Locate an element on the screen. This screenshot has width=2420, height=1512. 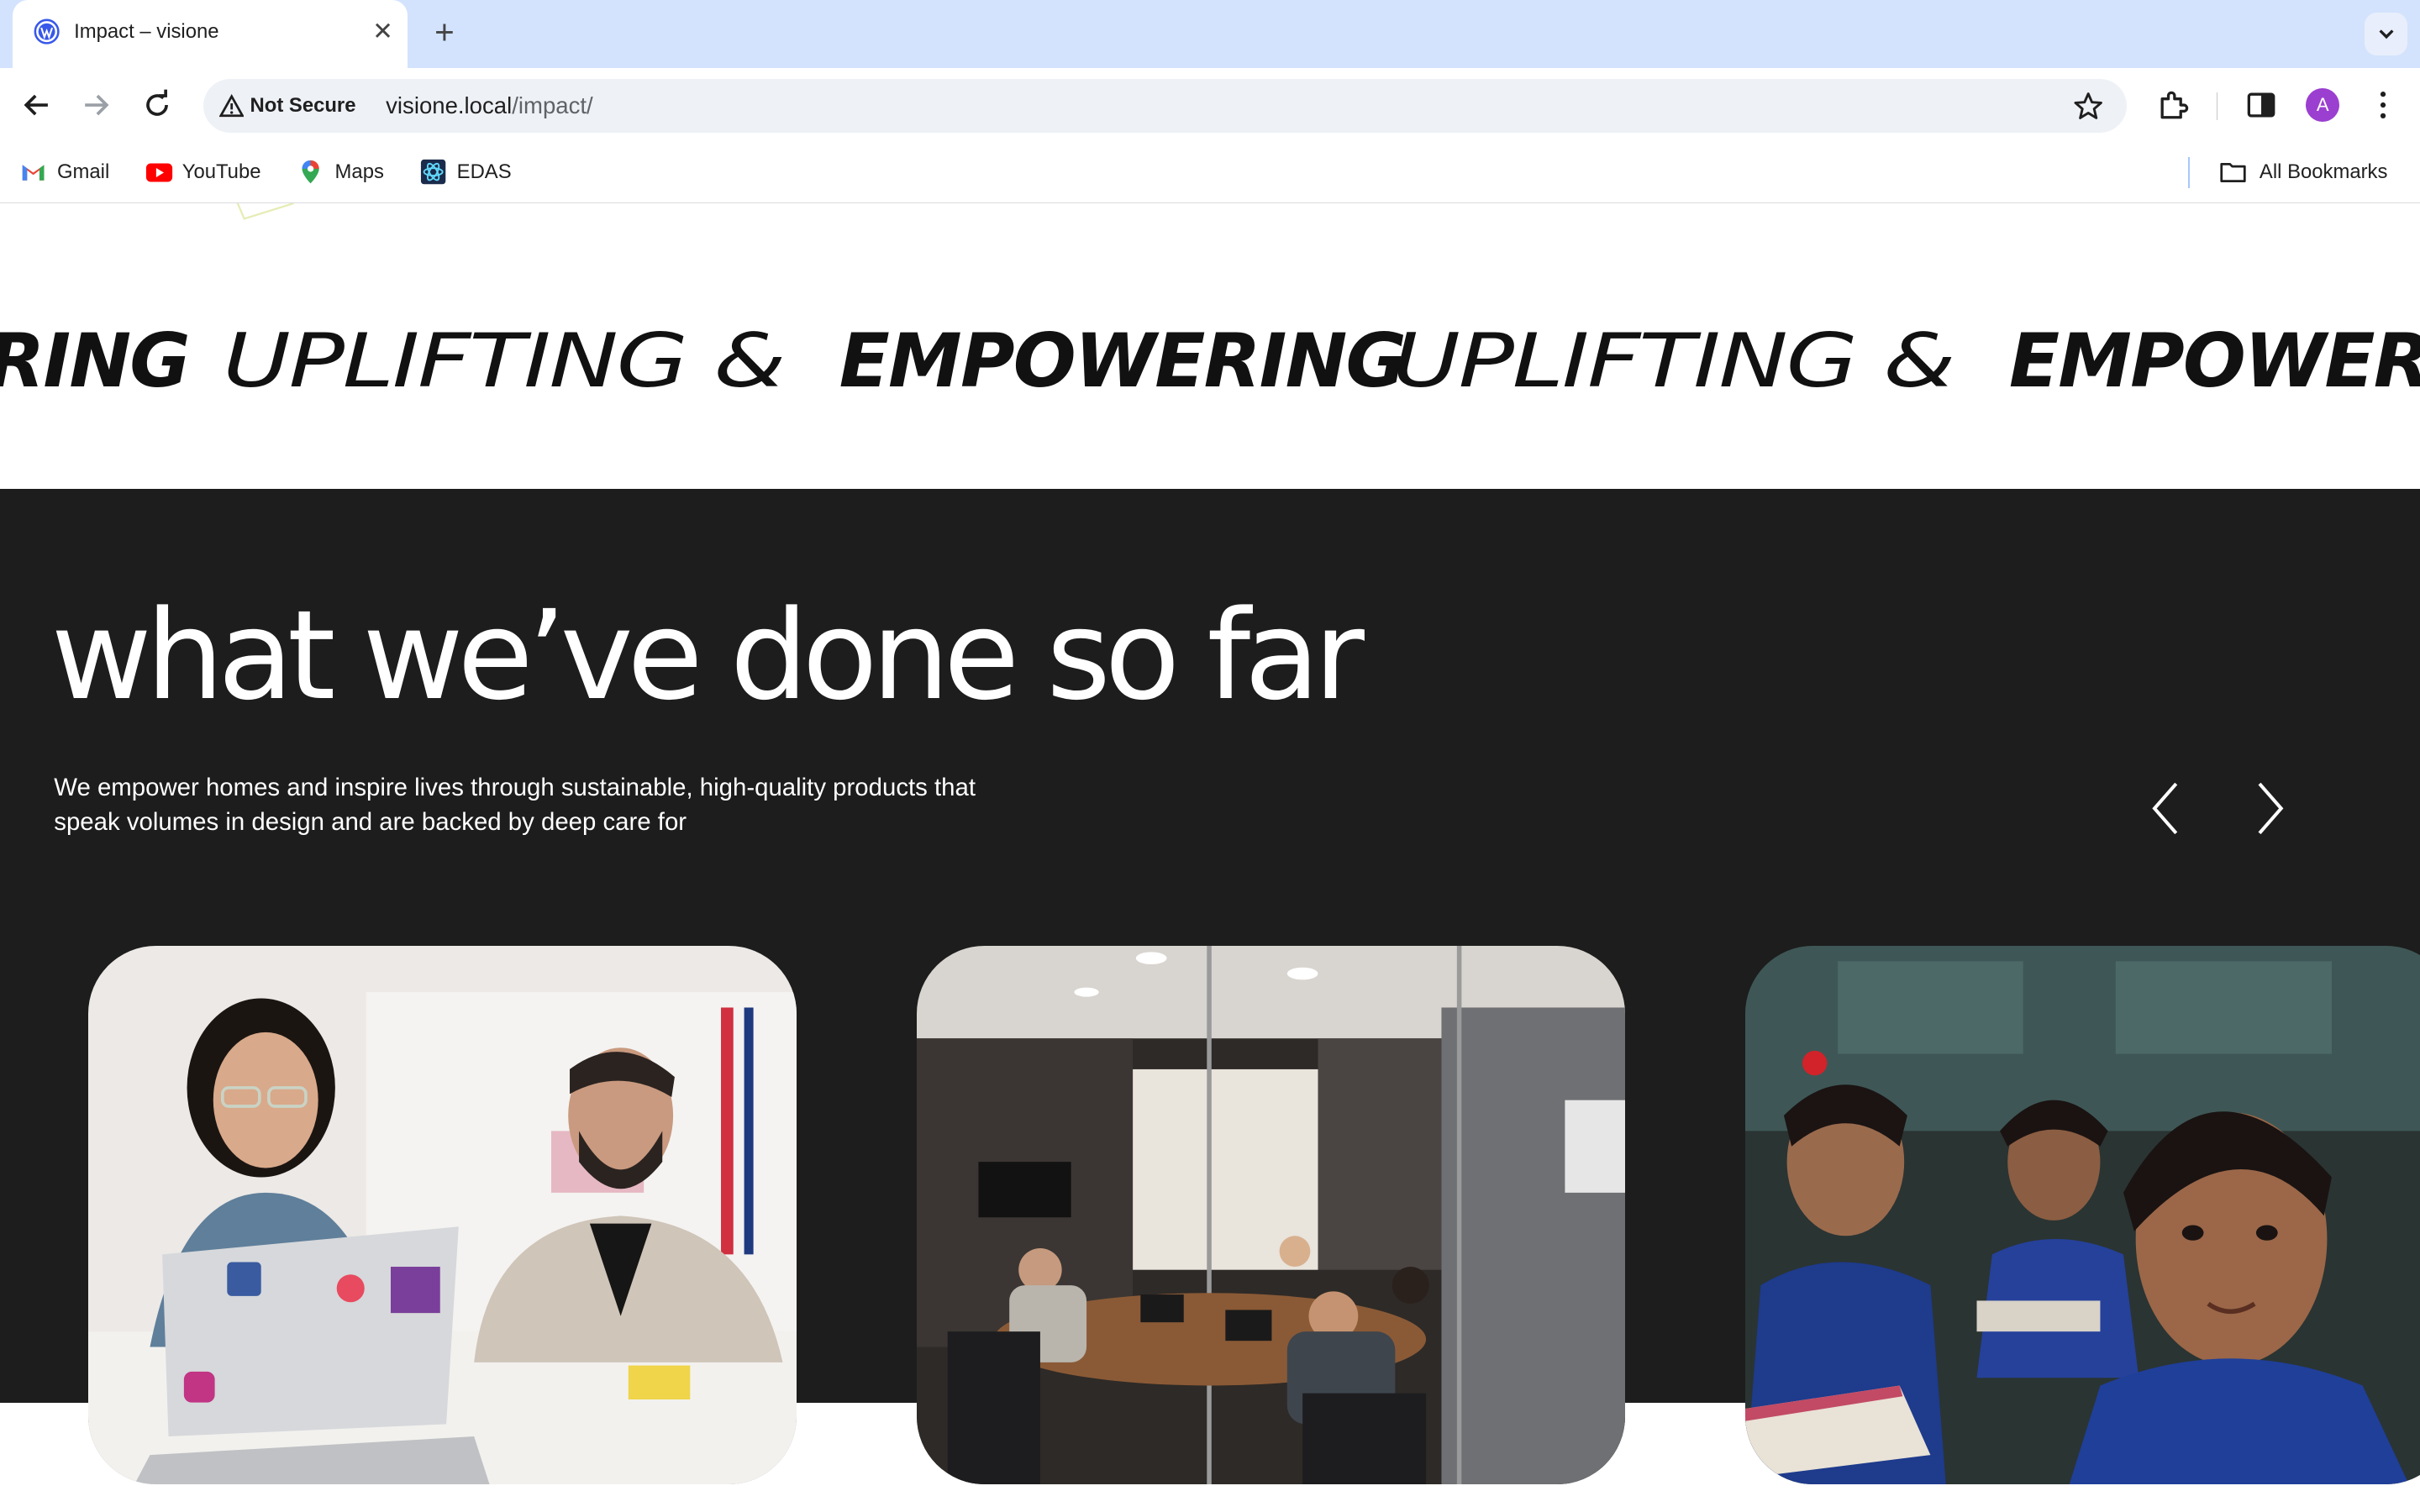
browser-toolbar: Not Secure visione.local/impact/ A is located at coordinates (1210, 104).